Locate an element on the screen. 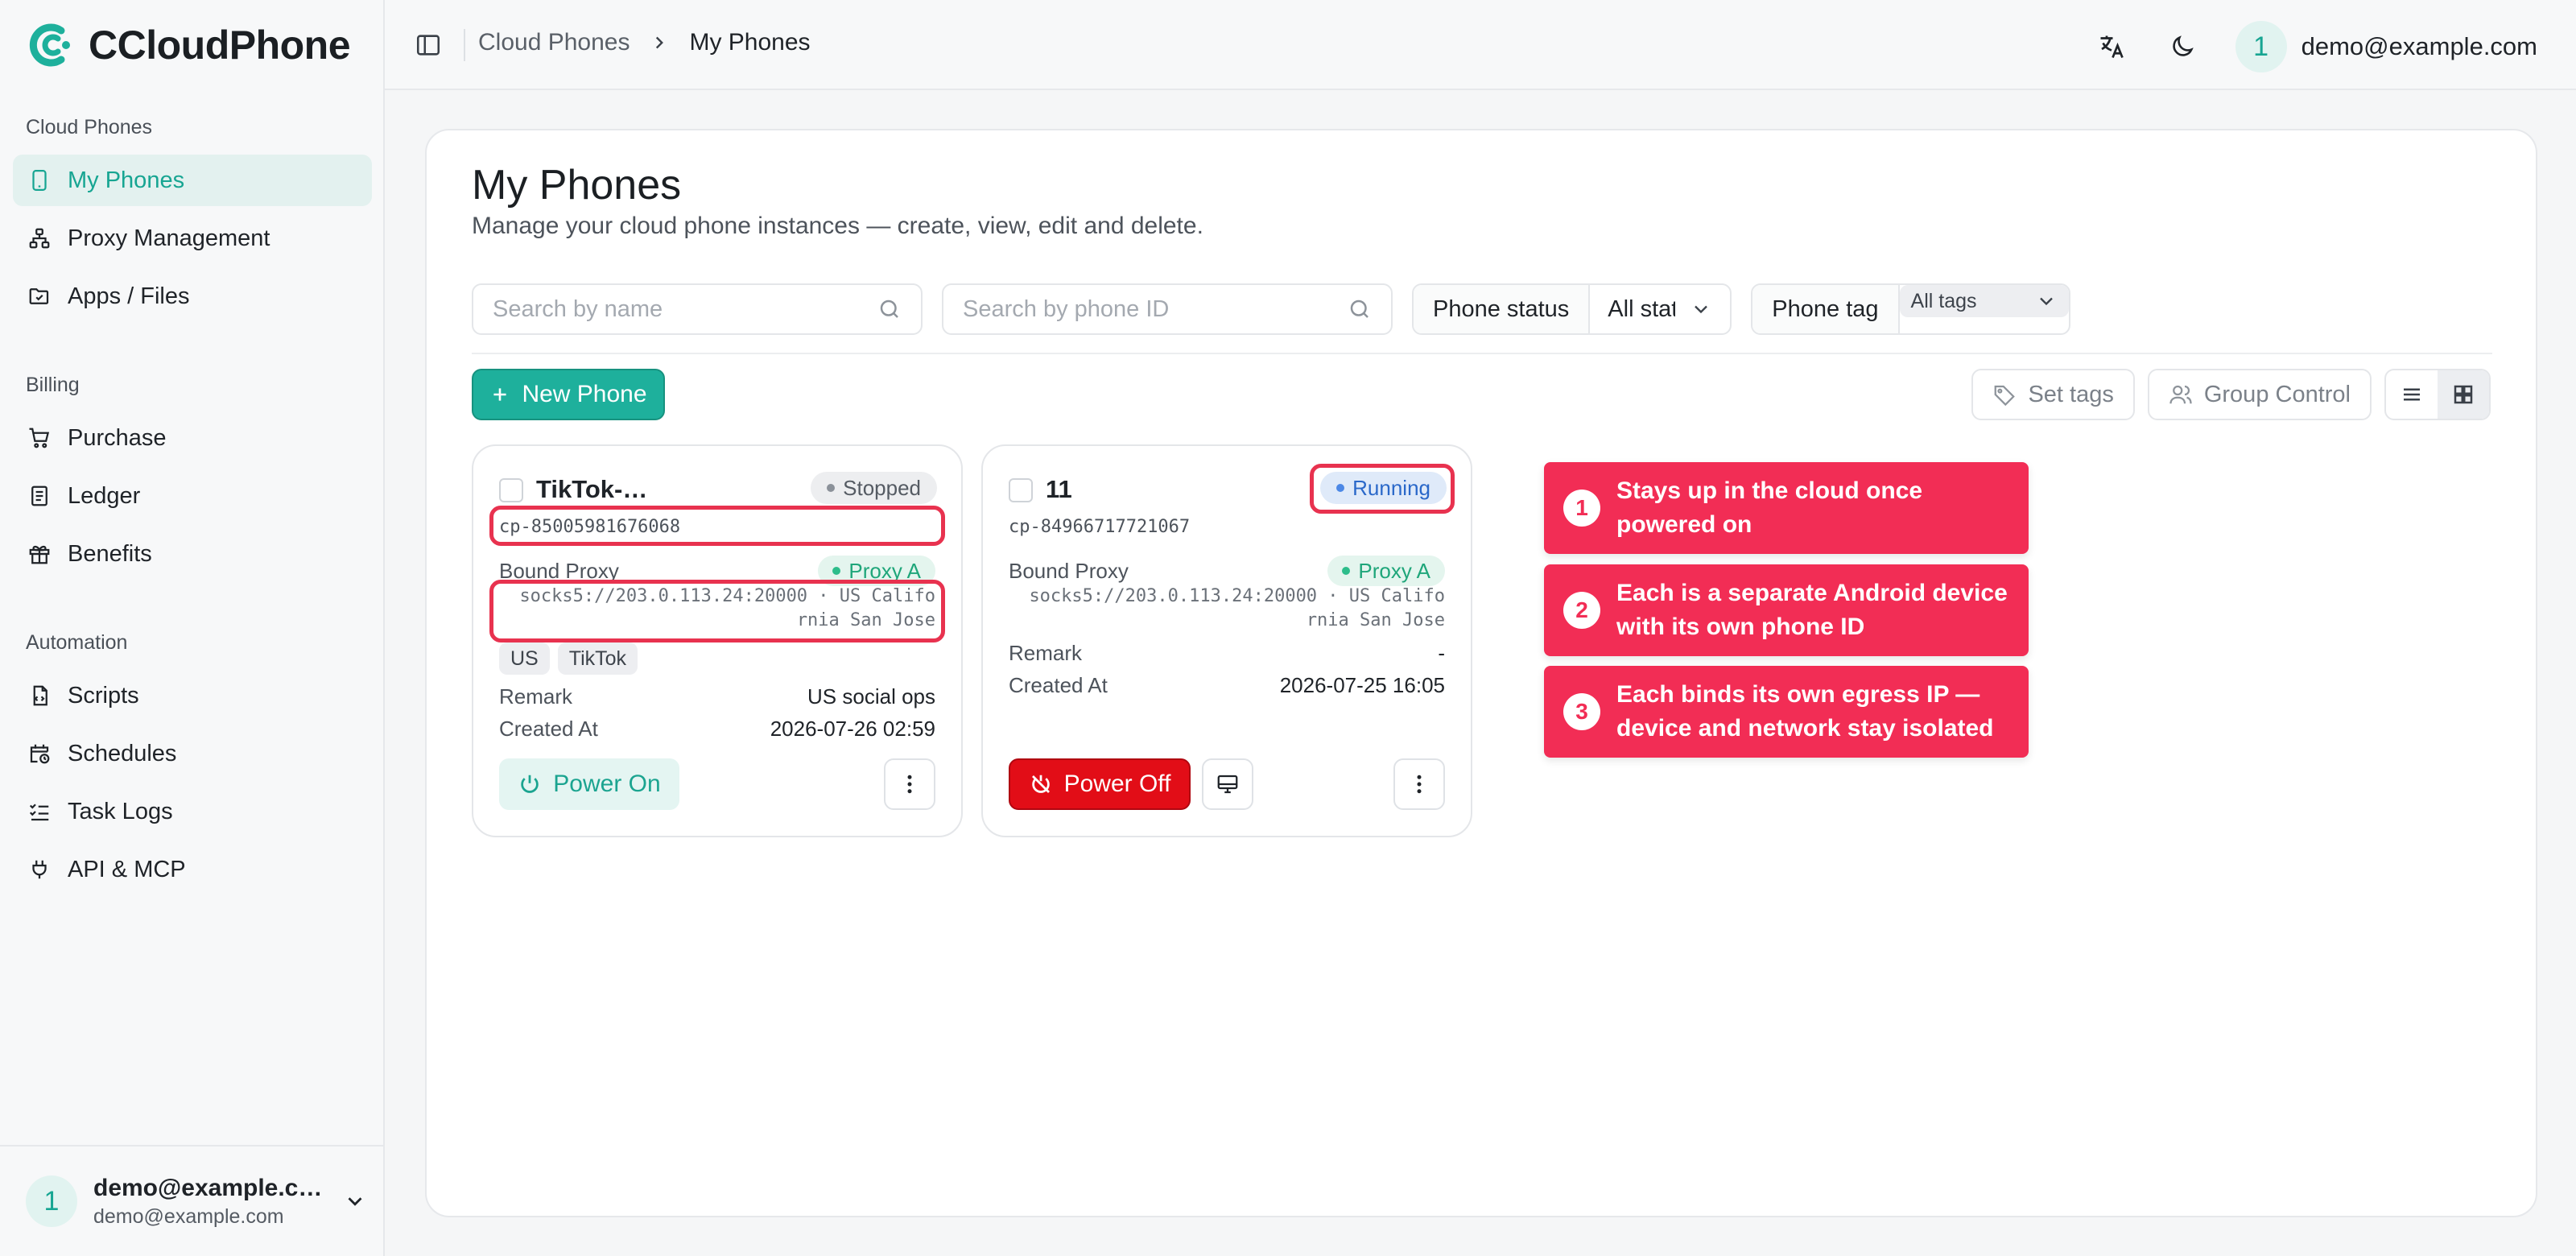 This screenshot has height=1256, width=2576. status-badge: Running is located at coordinates (1383, 488).